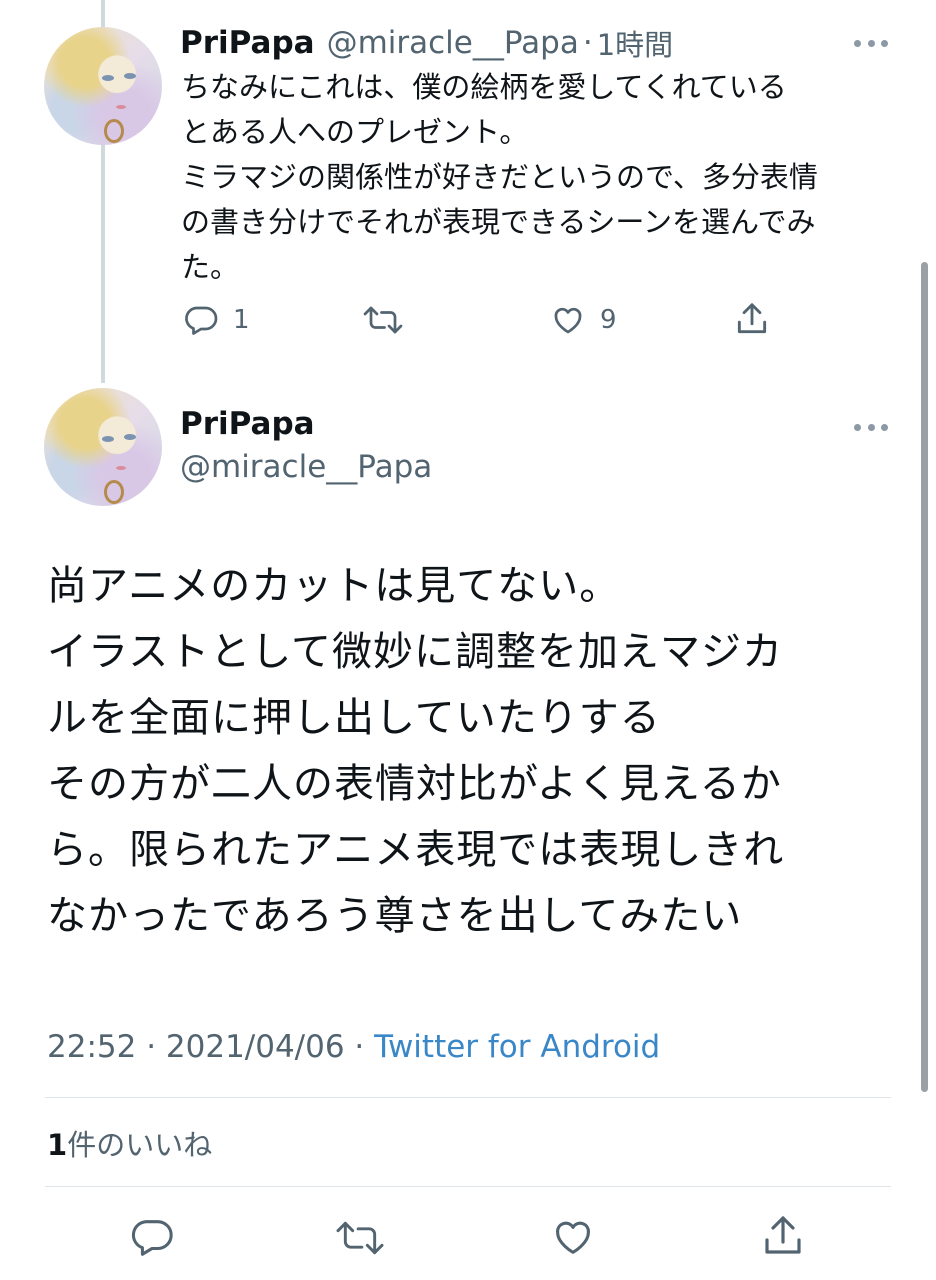  I want to click on reply-count: 1, so click(241, 320).